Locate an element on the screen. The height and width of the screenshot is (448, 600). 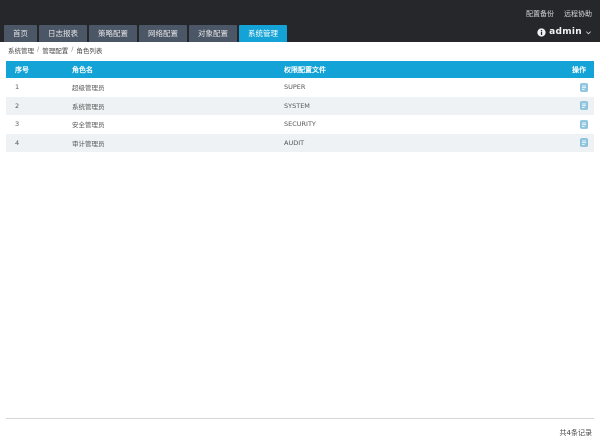
tab-home: 首页 is located at coordinates (20, 33).